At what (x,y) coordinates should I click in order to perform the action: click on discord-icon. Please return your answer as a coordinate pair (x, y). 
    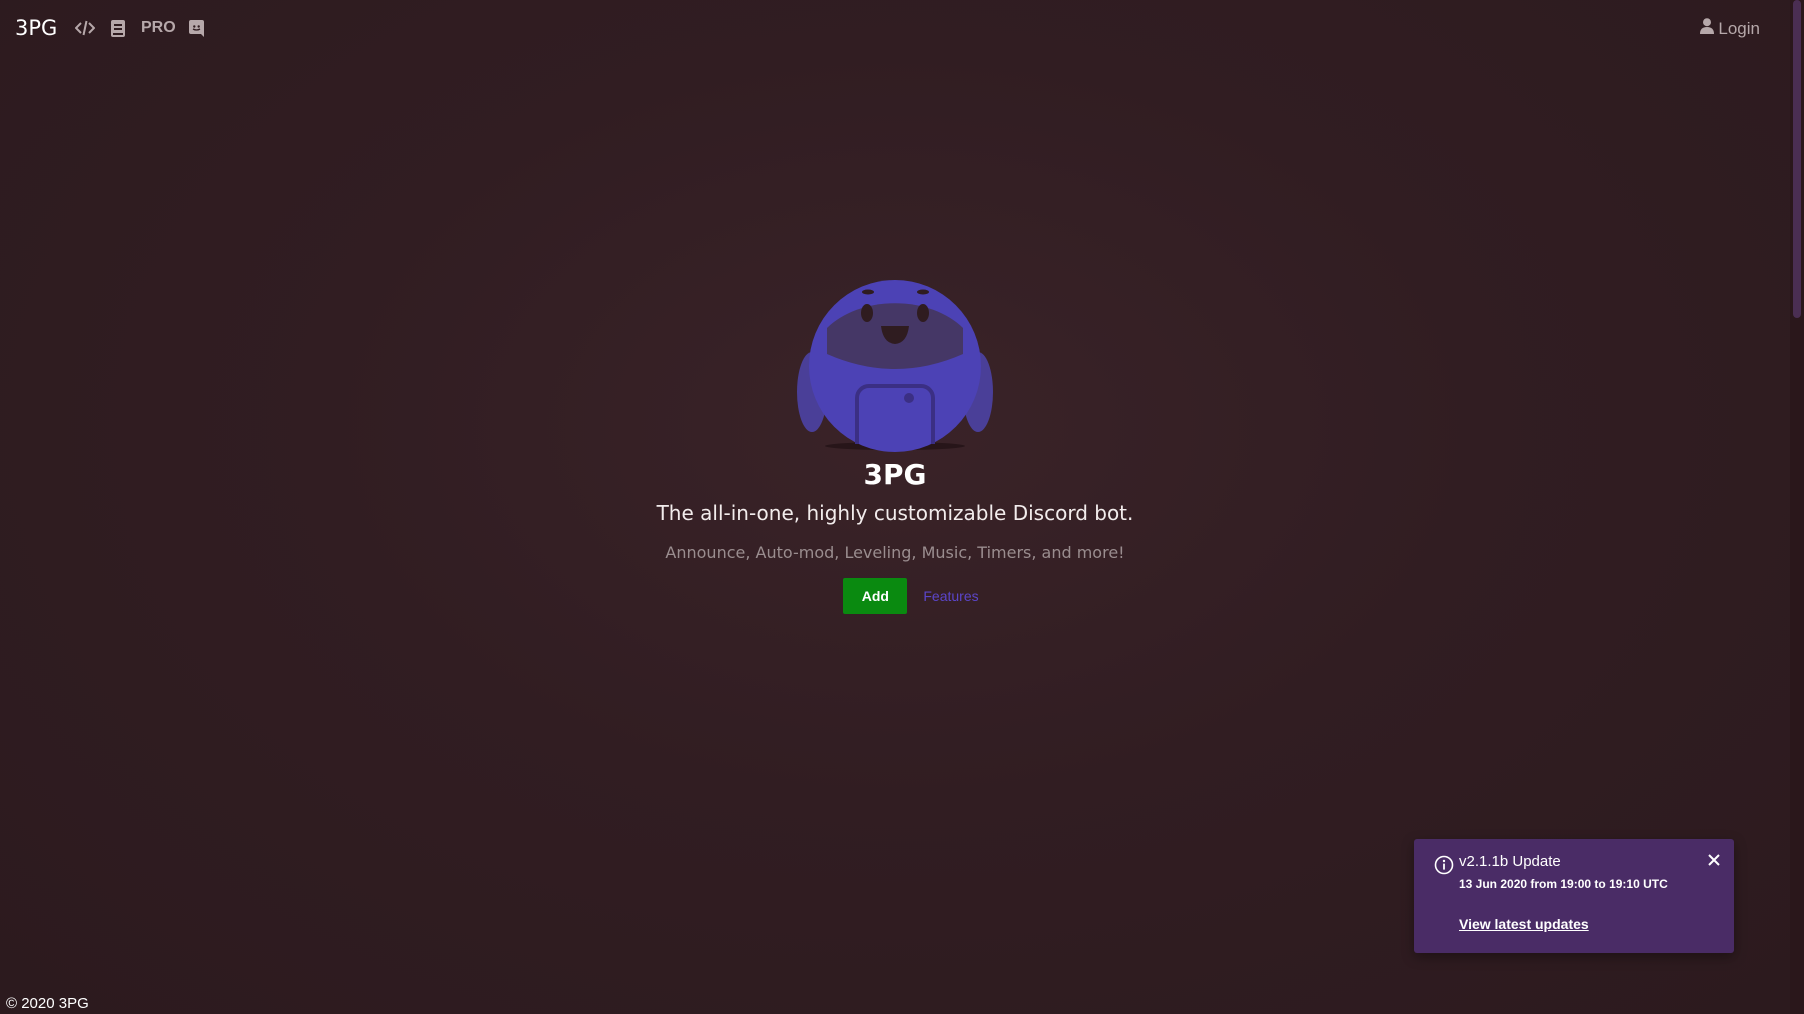
    Looking at the image, I should click on (196, 28).